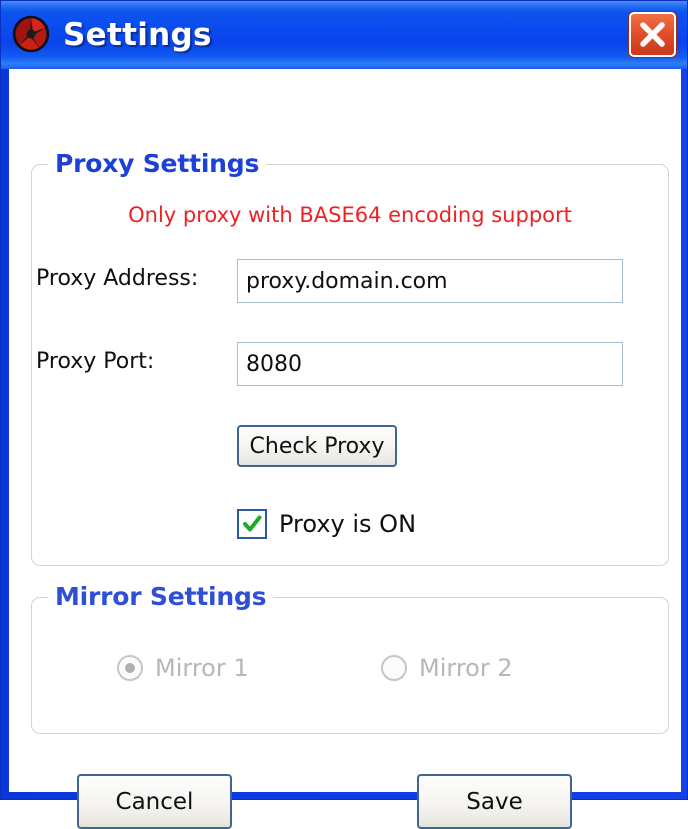  What do you see at coordinates (95, 361) in the screenshot?
I see `proxy-port-label: Proxy Port:` at bounding box center [95, 361].